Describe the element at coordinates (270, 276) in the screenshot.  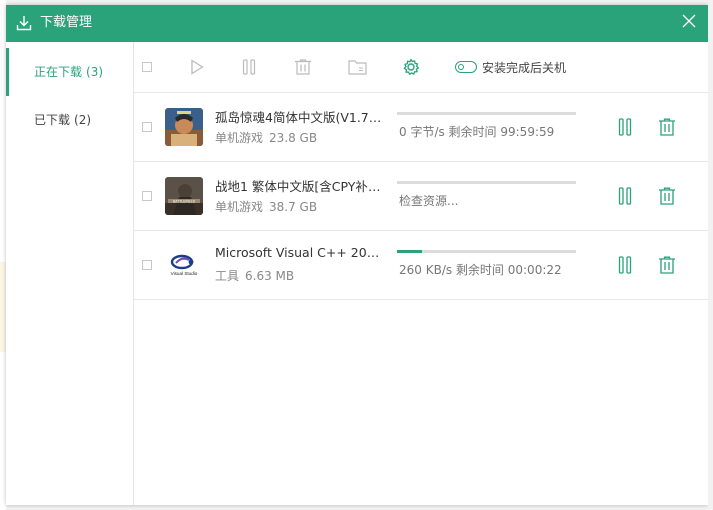
I see `download-size: 6.63 MB` at that location.